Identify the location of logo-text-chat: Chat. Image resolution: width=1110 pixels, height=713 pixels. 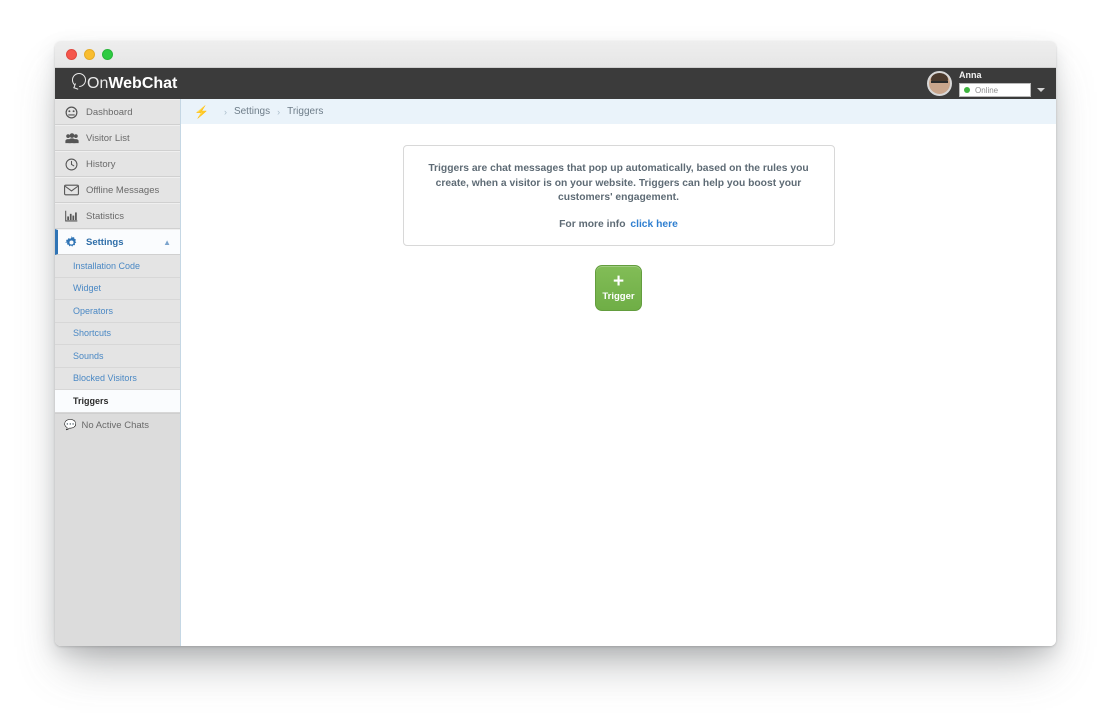
(159, 83).